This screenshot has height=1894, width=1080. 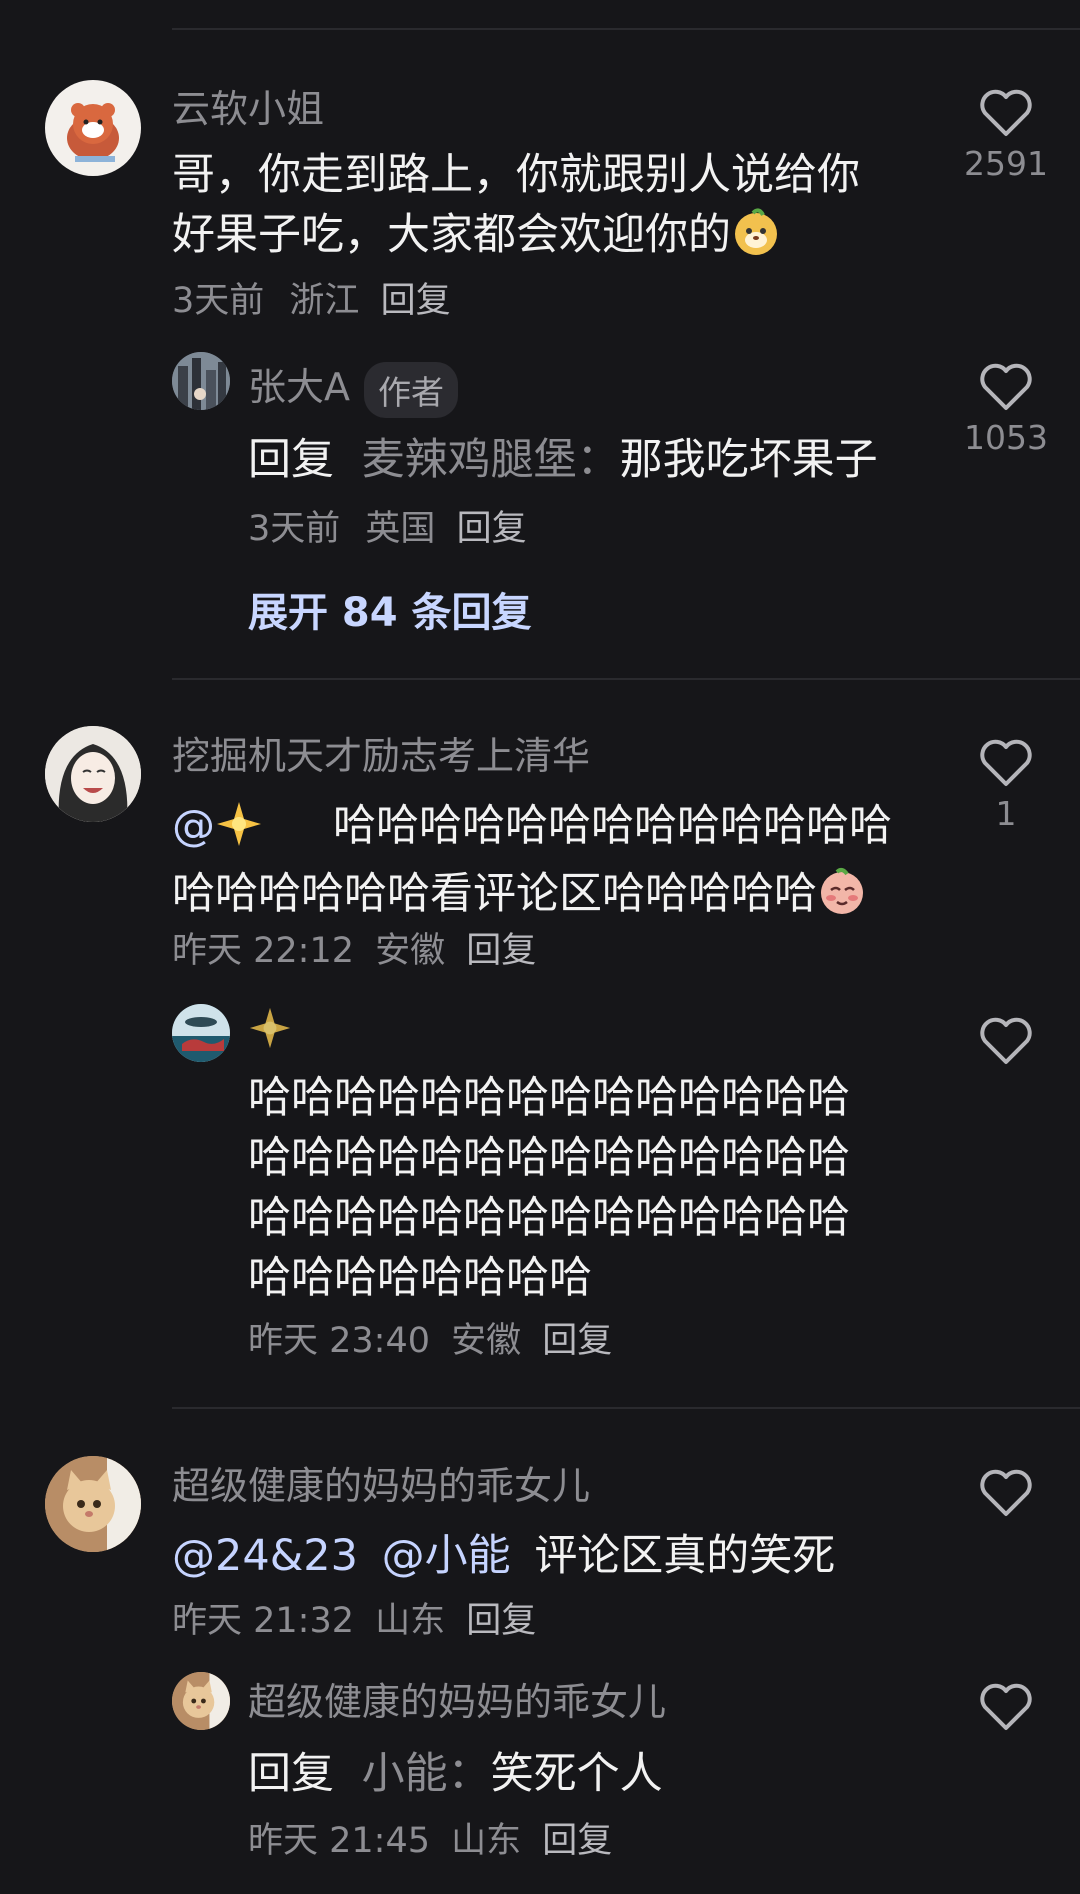 What do you see at coordinates (842, 899) in the screenshot?
I see `blushing-emoji-icon` at bounding box center [842, 899].